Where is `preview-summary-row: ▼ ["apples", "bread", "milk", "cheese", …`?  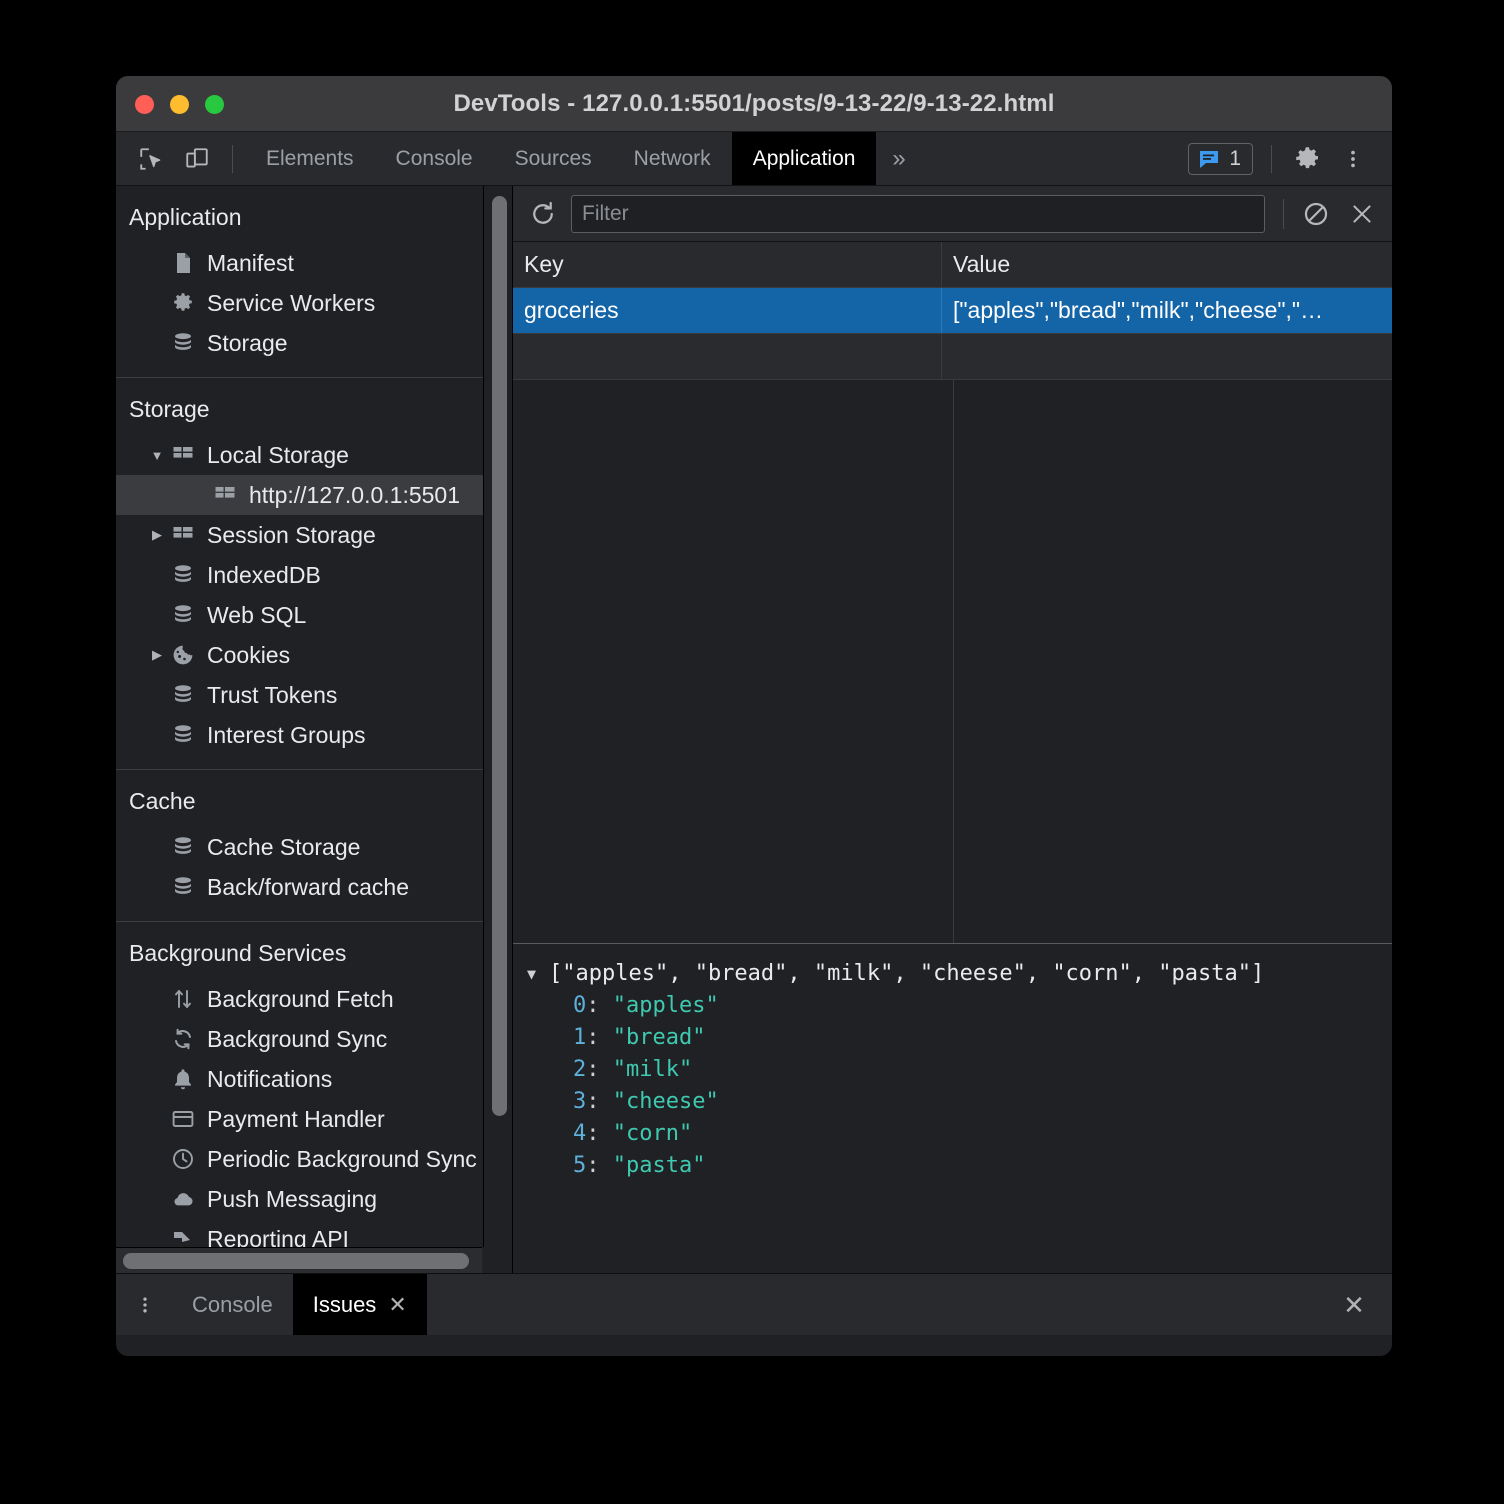
preview-summary-row: ▼ ["apples", "bread", "milk", "cheese", … is located at coordinates (959, 974).